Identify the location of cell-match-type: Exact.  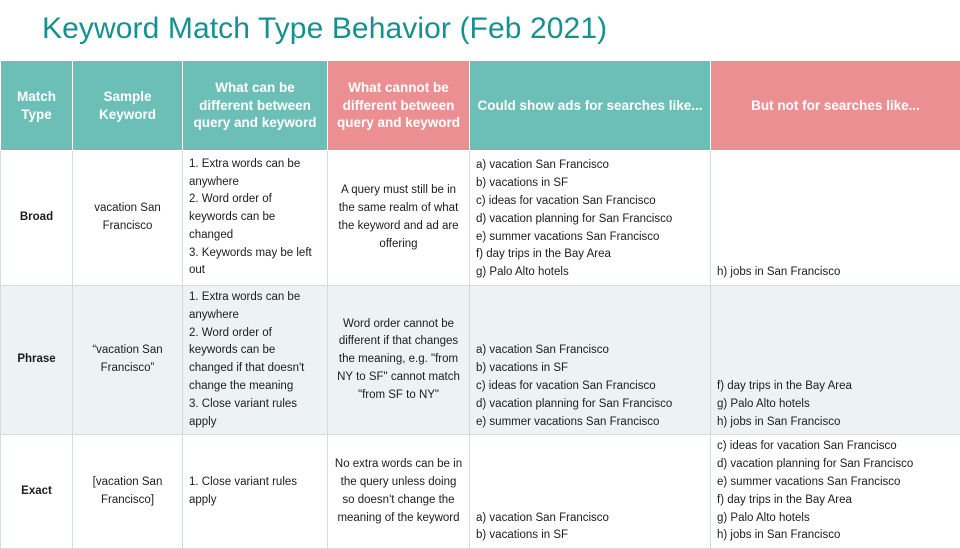
(37, 492).